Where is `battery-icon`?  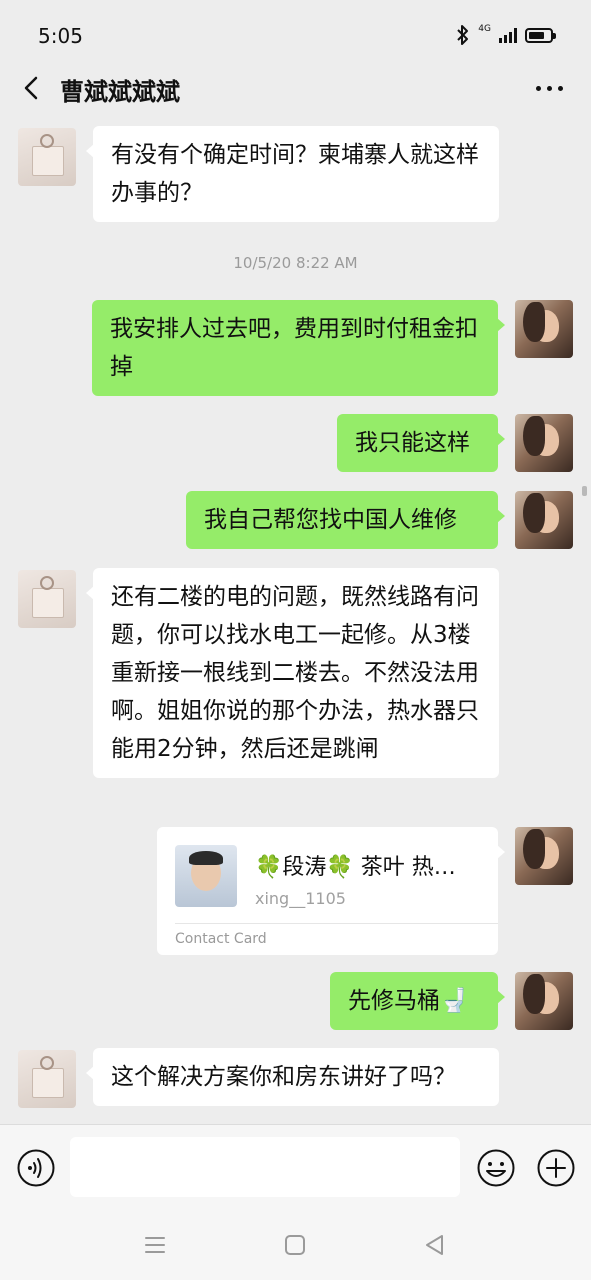
battery-icon is located at coordinates (540, 35).